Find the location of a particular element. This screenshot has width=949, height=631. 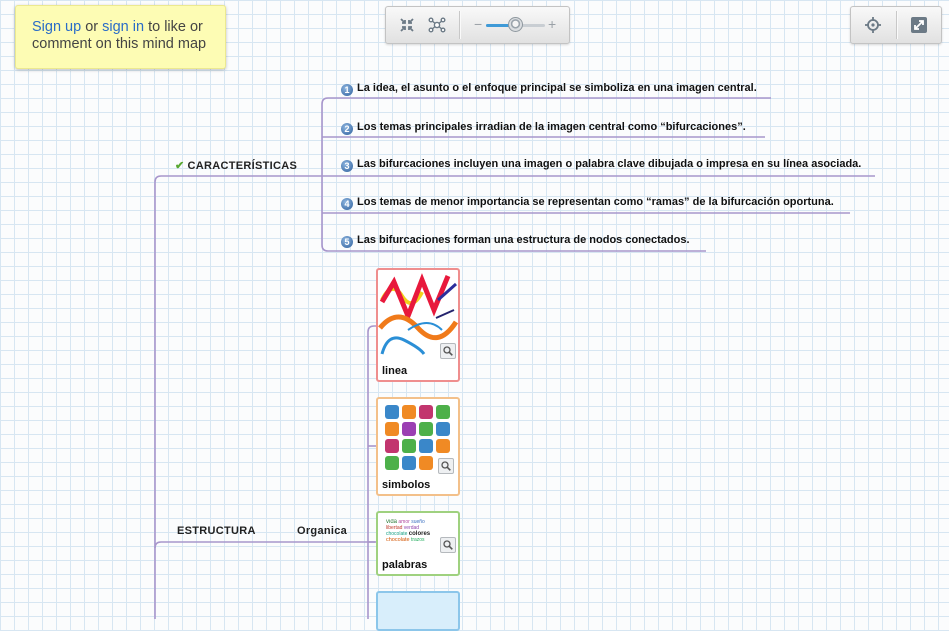

topic-caracteristicas-label: CARACTERÍSTICAS is located at coordinates (242, 166).